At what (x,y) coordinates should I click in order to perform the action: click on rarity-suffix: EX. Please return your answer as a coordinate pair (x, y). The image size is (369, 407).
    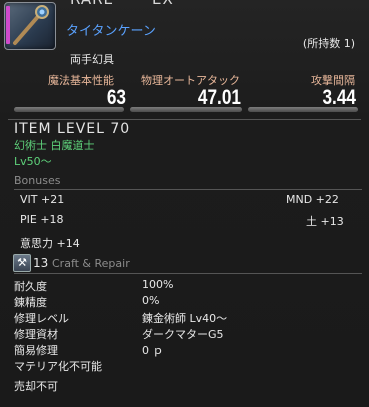
    Looking at the image, I should click on (163, 4).